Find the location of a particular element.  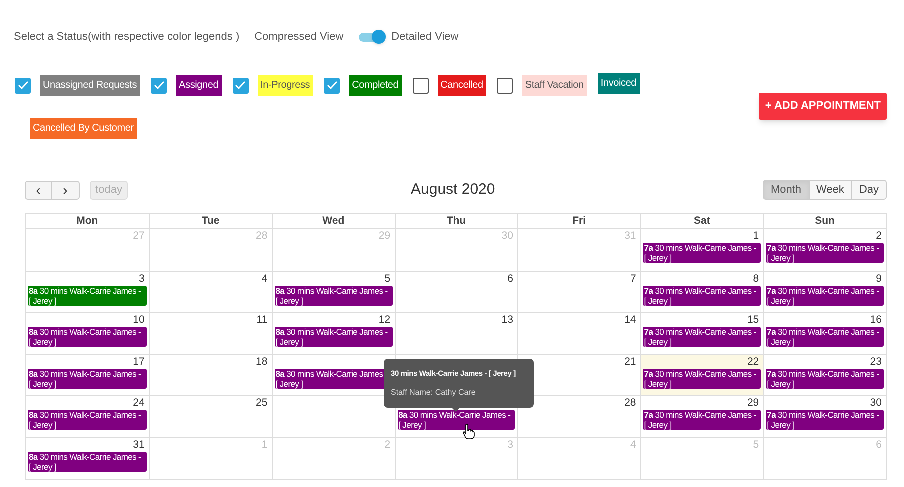

day-number: 27 is located at coordinates (139, 236).